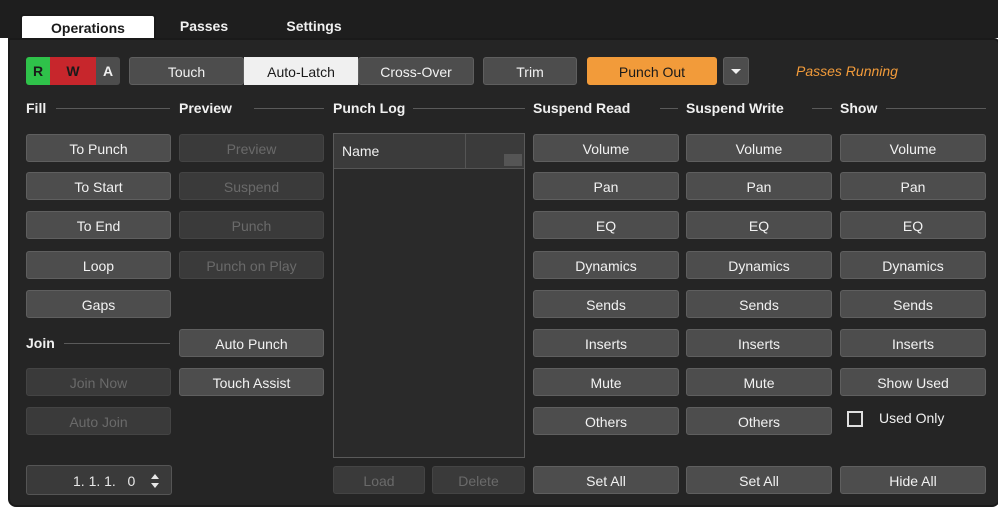 This screenshot has width=998, height=511. I want to click on suspend-write-mute-button: Mute, so click(759, 382).